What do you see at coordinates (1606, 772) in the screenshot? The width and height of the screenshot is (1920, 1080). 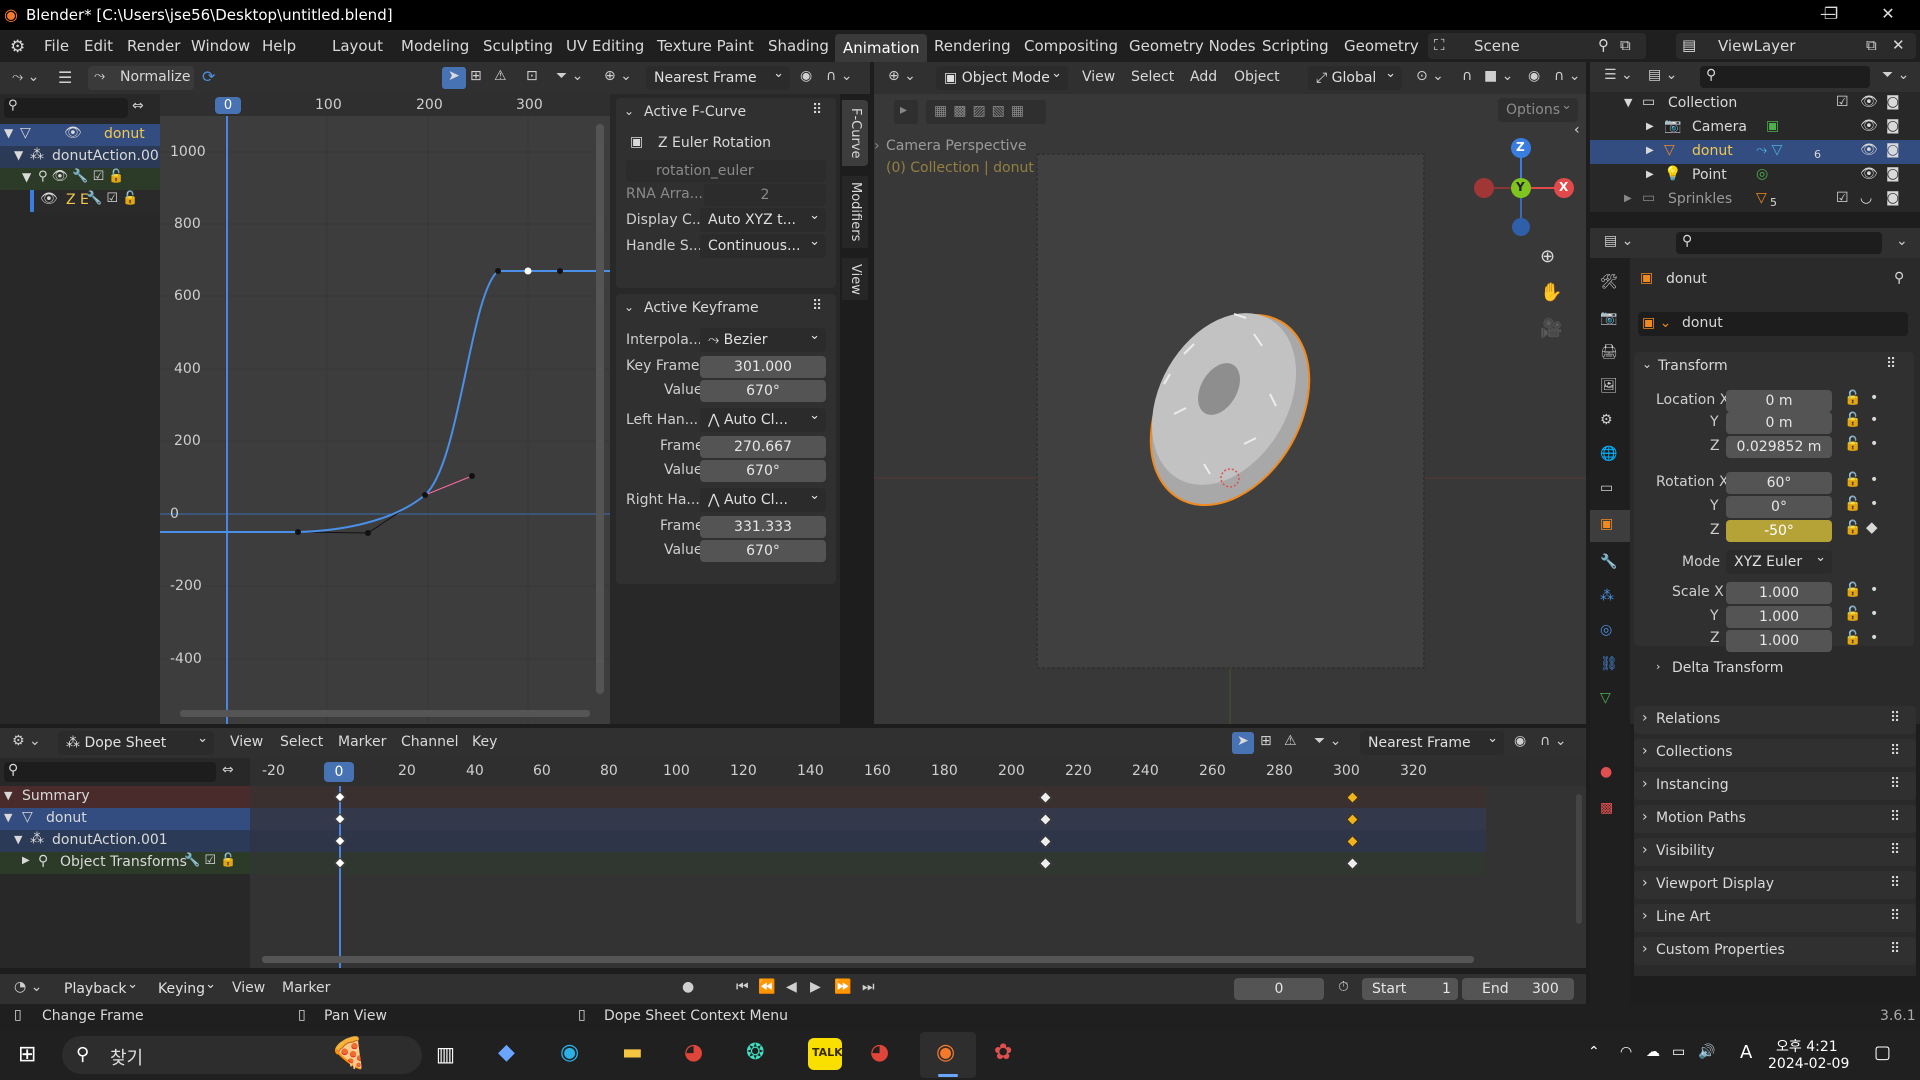 I see `material-tab-icon: ●` at bounding box center [1606, 772].